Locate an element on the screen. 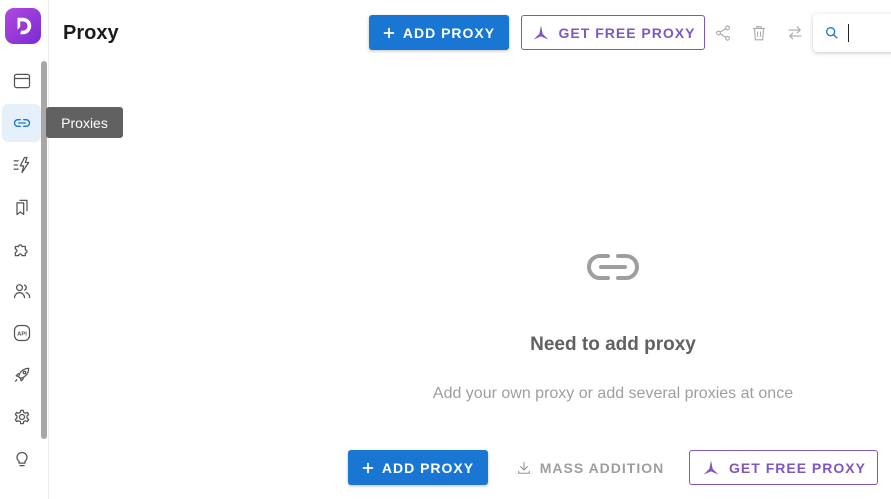  sidebar-item-settings is located at coordinates (21, 417).